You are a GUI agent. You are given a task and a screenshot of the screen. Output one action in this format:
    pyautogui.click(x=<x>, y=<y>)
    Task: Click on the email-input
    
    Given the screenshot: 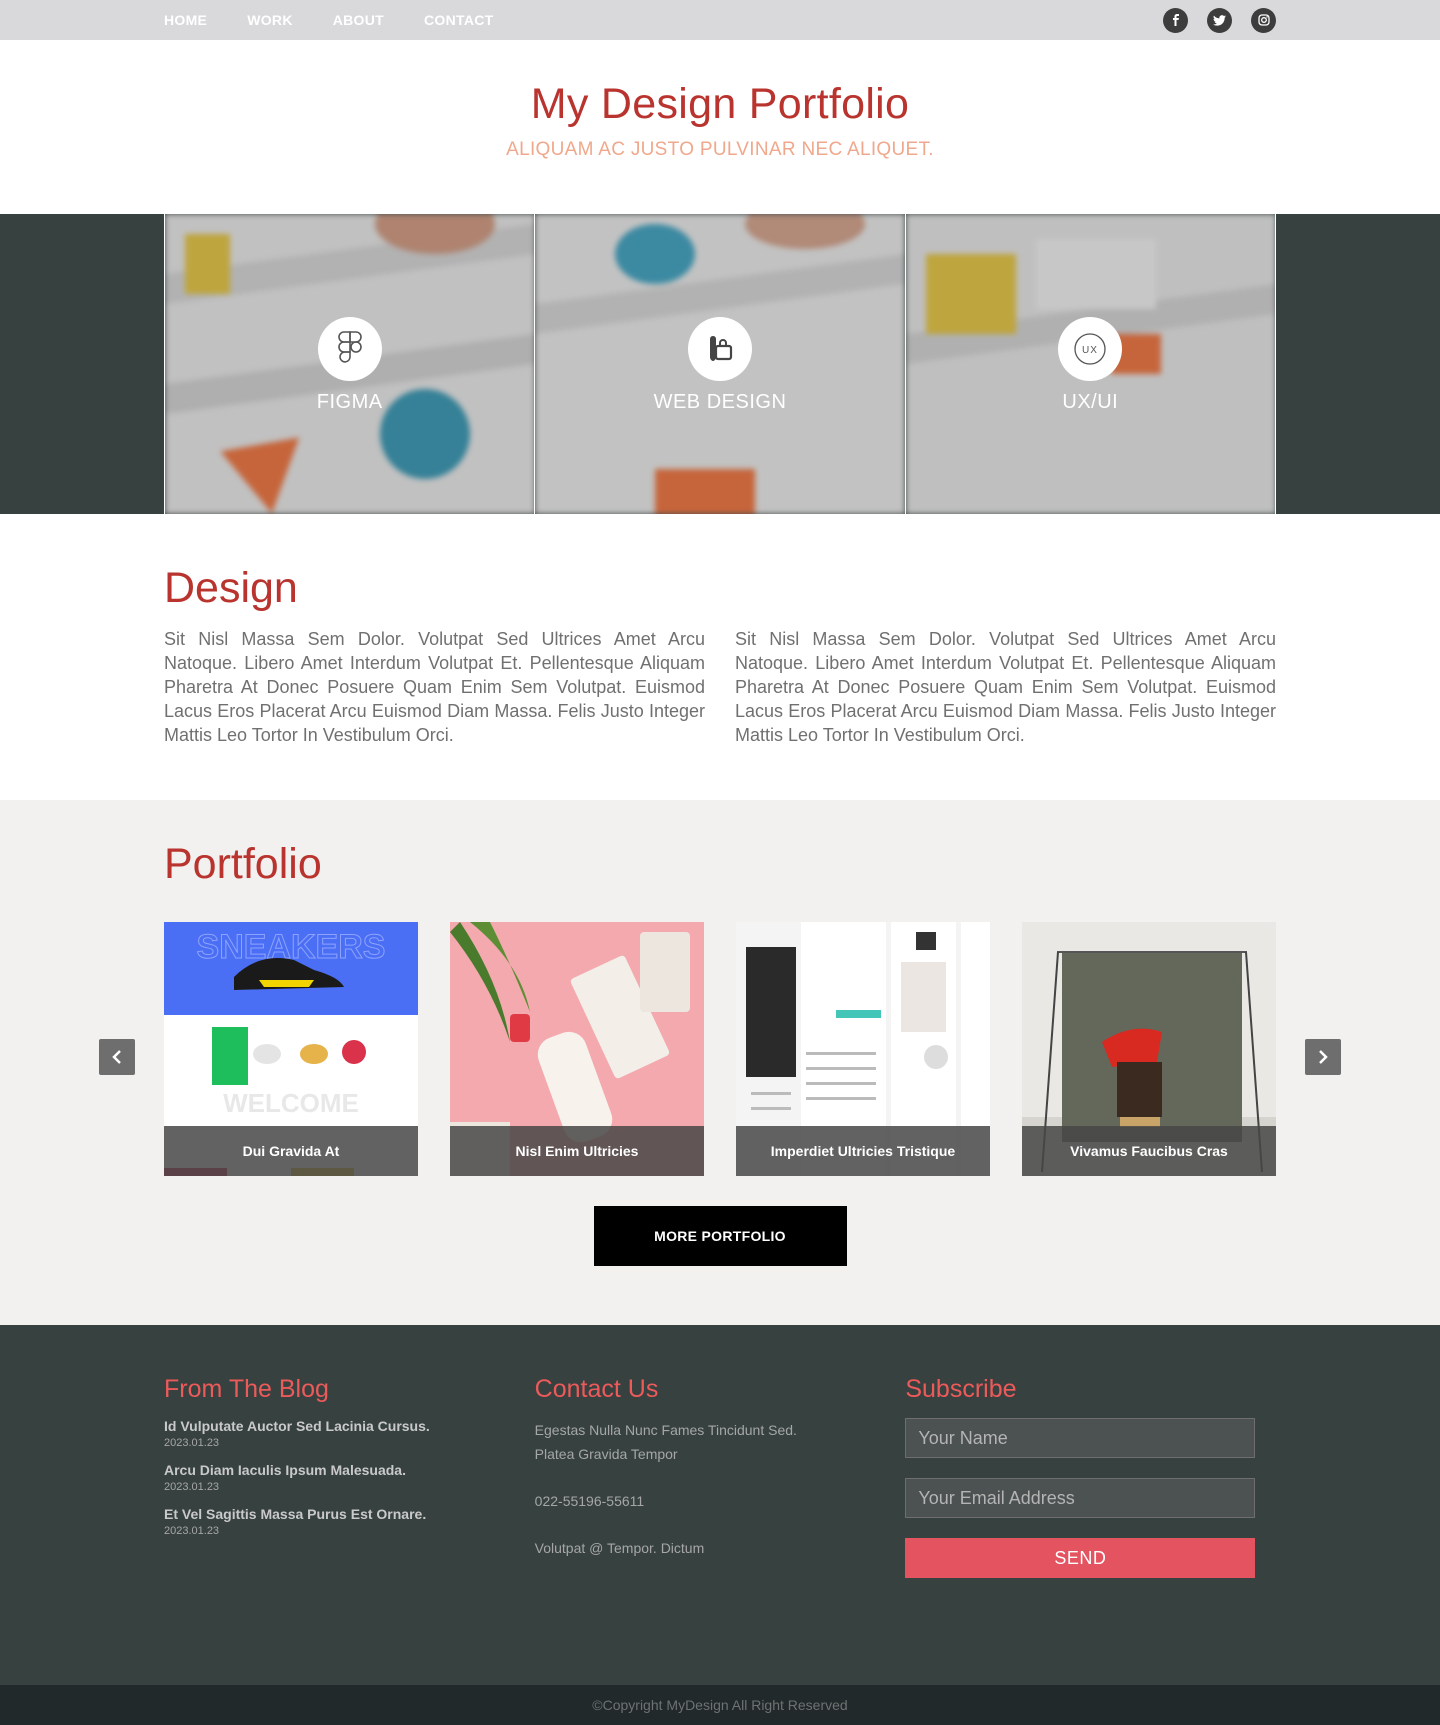 What is the action you would take?
    pyautogui.click(x=1080, y=1498)
    